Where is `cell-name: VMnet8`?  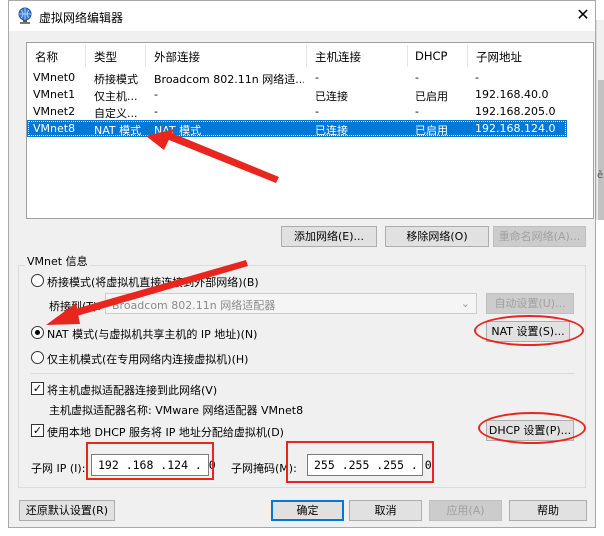
cell-name: VMnet8 is located at coordinates (54, 128).